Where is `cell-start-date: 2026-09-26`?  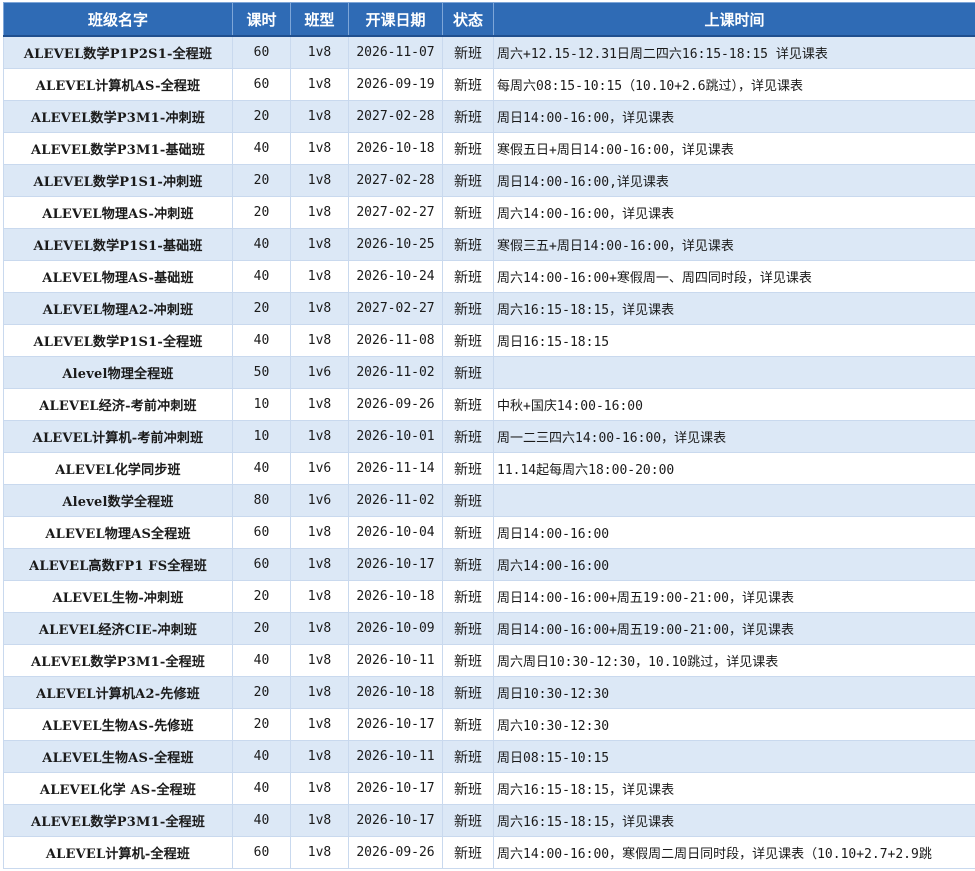
cell-start-date: 2026-09-26 is located at coordinates (395, 852).